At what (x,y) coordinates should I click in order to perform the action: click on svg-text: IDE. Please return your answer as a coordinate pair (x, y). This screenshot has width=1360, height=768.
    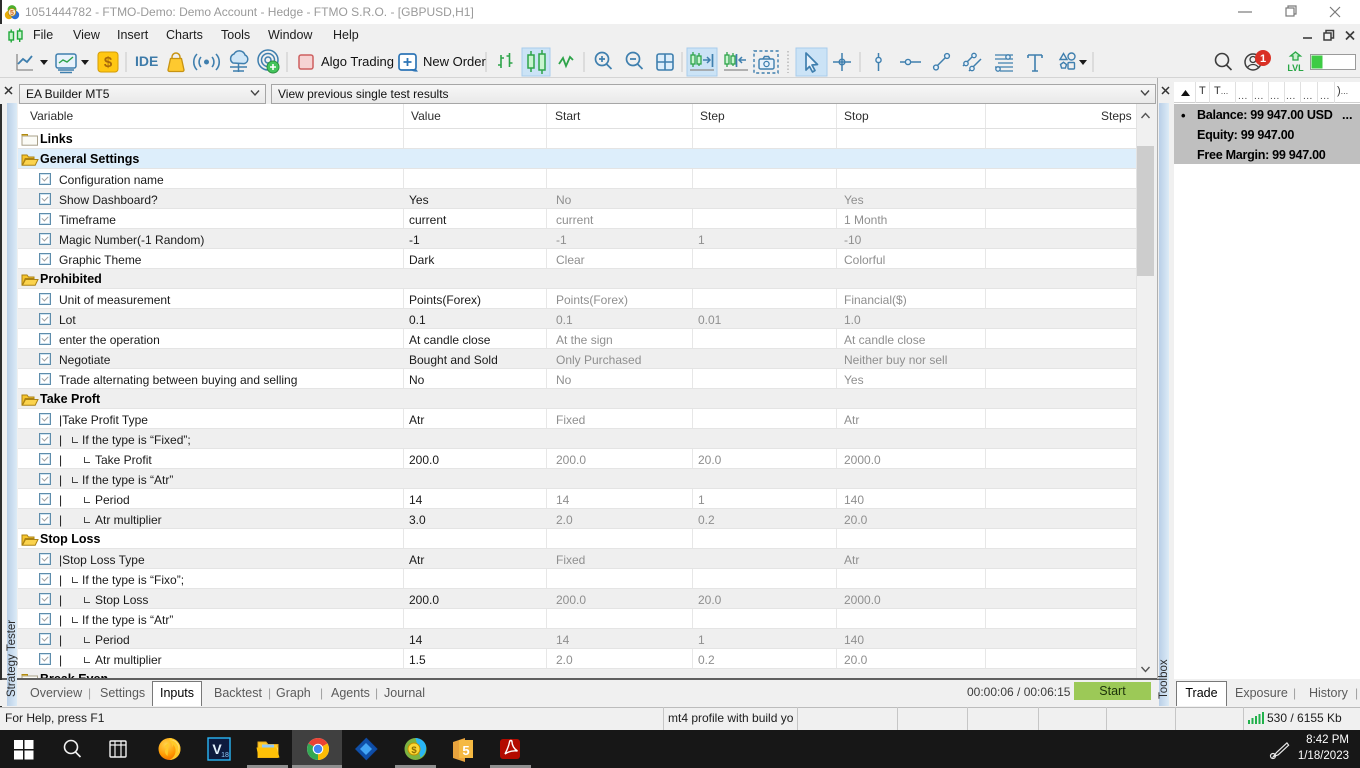
    Looking at the image, I should click on (146, 61).